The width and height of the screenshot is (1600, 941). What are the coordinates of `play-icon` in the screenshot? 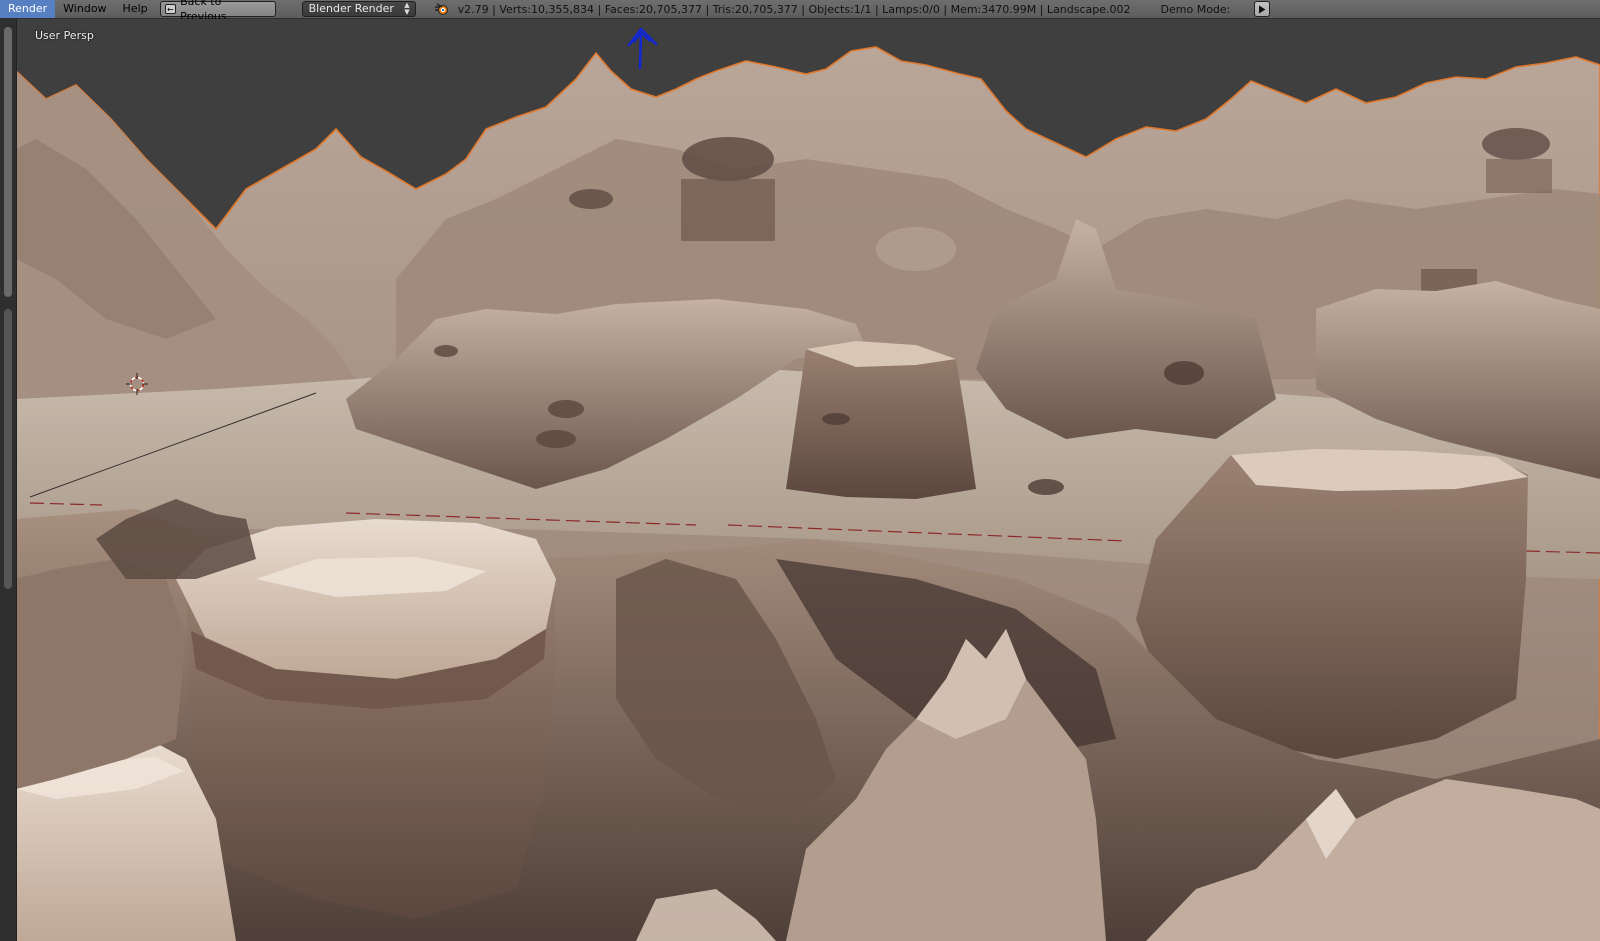 It's located at (1262, 9).